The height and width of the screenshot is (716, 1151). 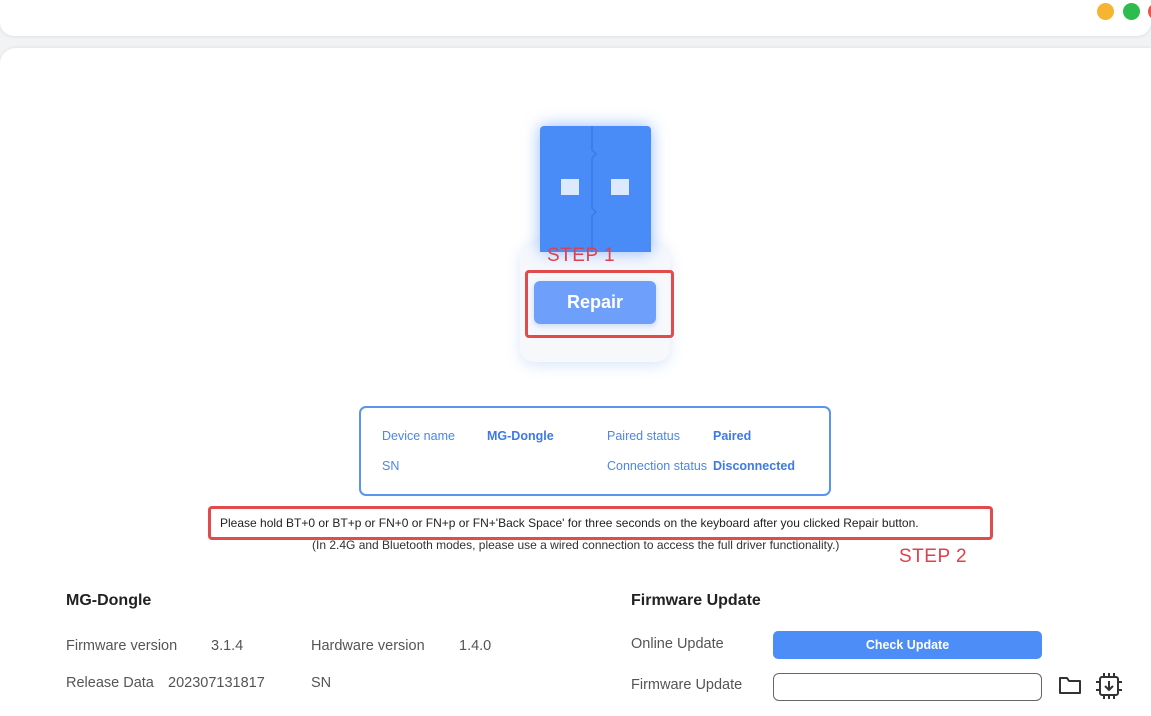 What do you see at coordinates (575, 18) in the screenshot?
I see `title-bar` at bounding box center [575, 18].